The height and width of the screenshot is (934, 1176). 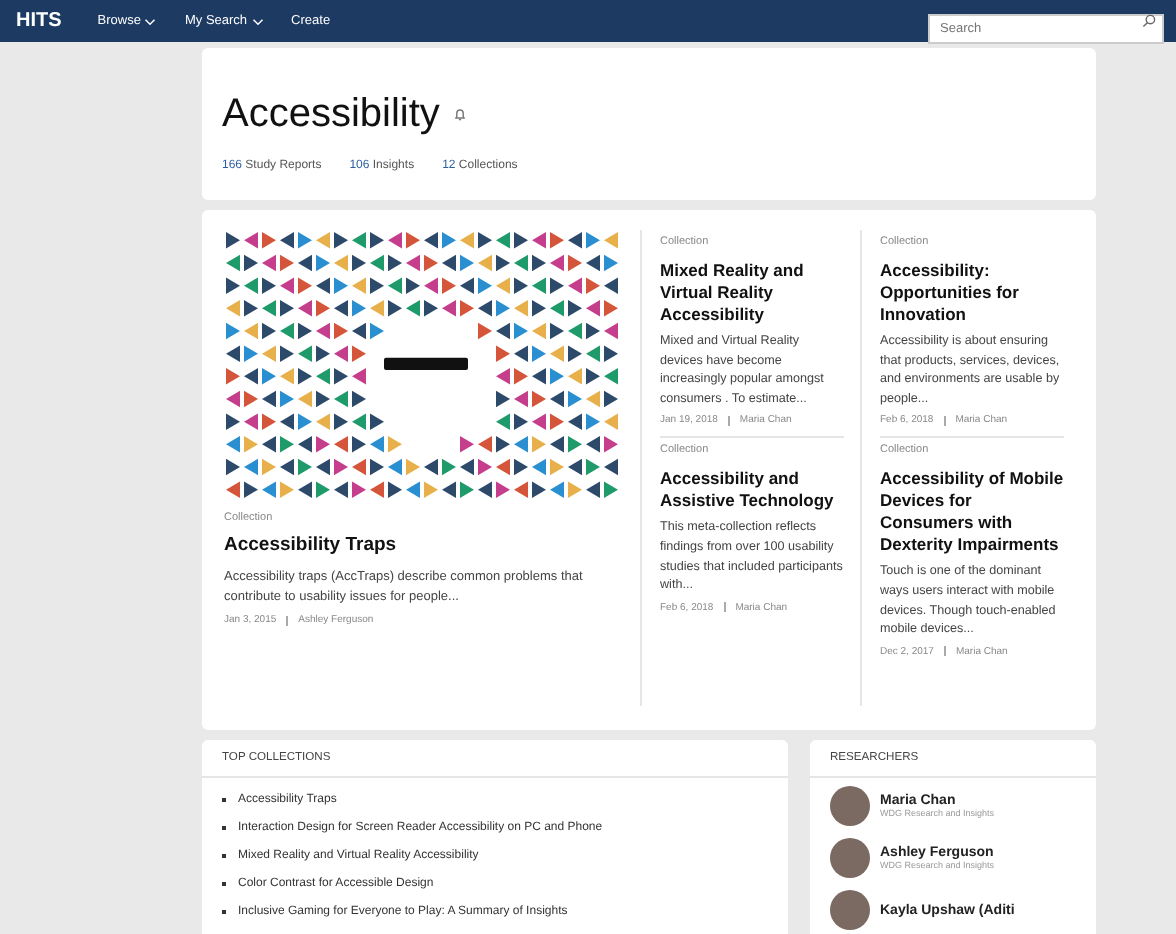 What do you see at coordinates (423, 366) in the screenshot?
I see `trap-cards-image` at bounding box center [423, 366].